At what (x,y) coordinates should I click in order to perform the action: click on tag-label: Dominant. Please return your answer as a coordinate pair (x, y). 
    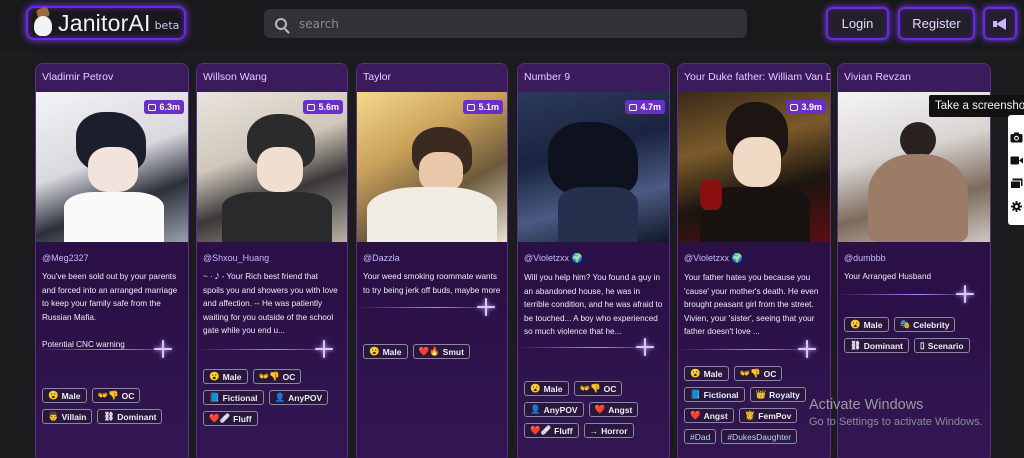
    Looking at the image, I should click on (137, 416).